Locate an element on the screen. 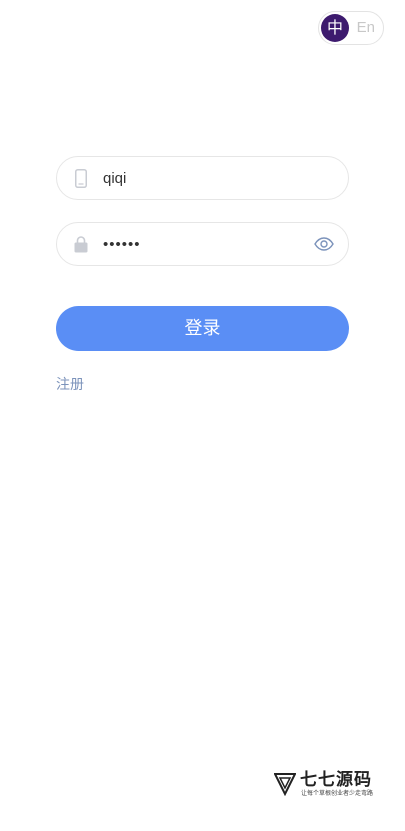 This screenshot has width=405, height=831. lock-icon is located at coordinates (81, 244).